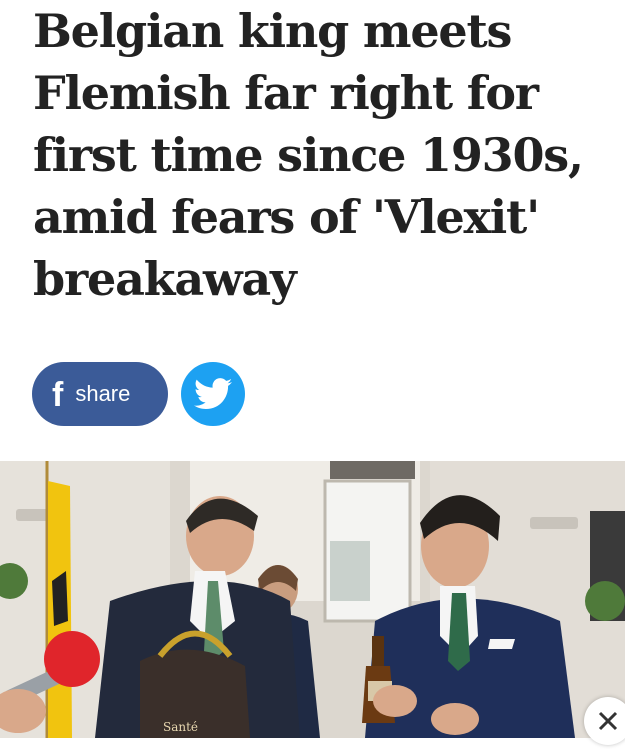 This screenshot has width=625, height=749. Describe the element at coordinates (58, 395) in the screenshot. I see `facebook-f-icon: f` at that location.